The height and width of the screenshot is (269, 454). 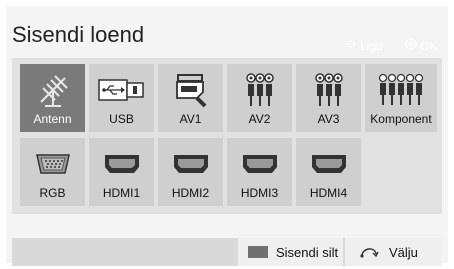 What do you see at coordinates (258, 252) in the screenshot?
I see `gray-key-icon` at bounding box center [258, 252].